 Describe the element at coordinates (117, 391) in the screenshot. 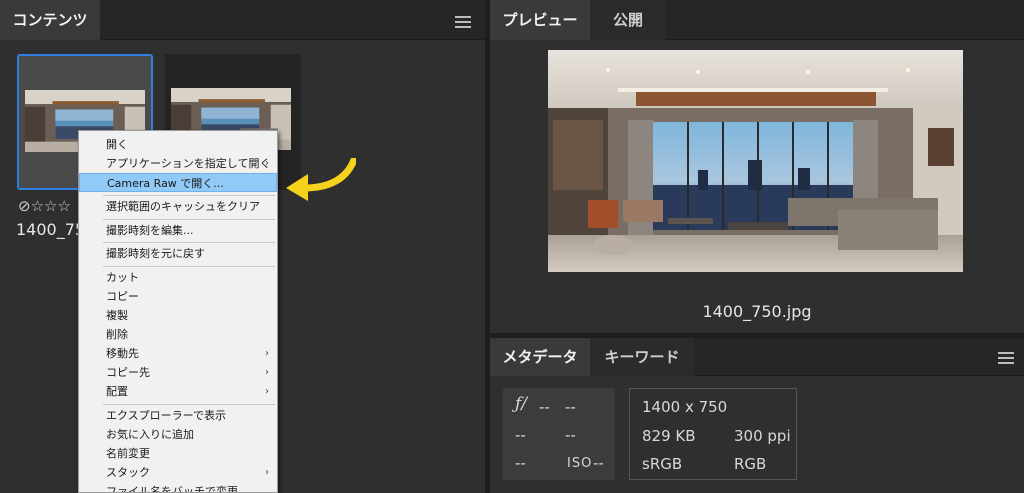

I see `menu-item-label: 配置` at that location.